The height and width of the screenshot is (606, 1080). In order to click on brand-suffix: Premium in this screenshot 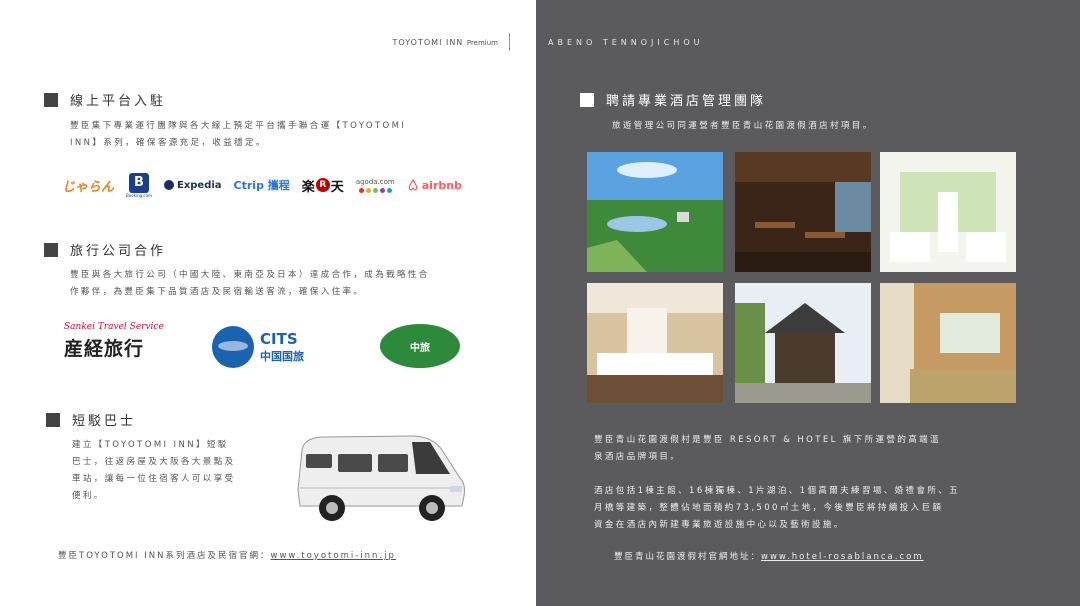, I will do `click(482, 43)`.